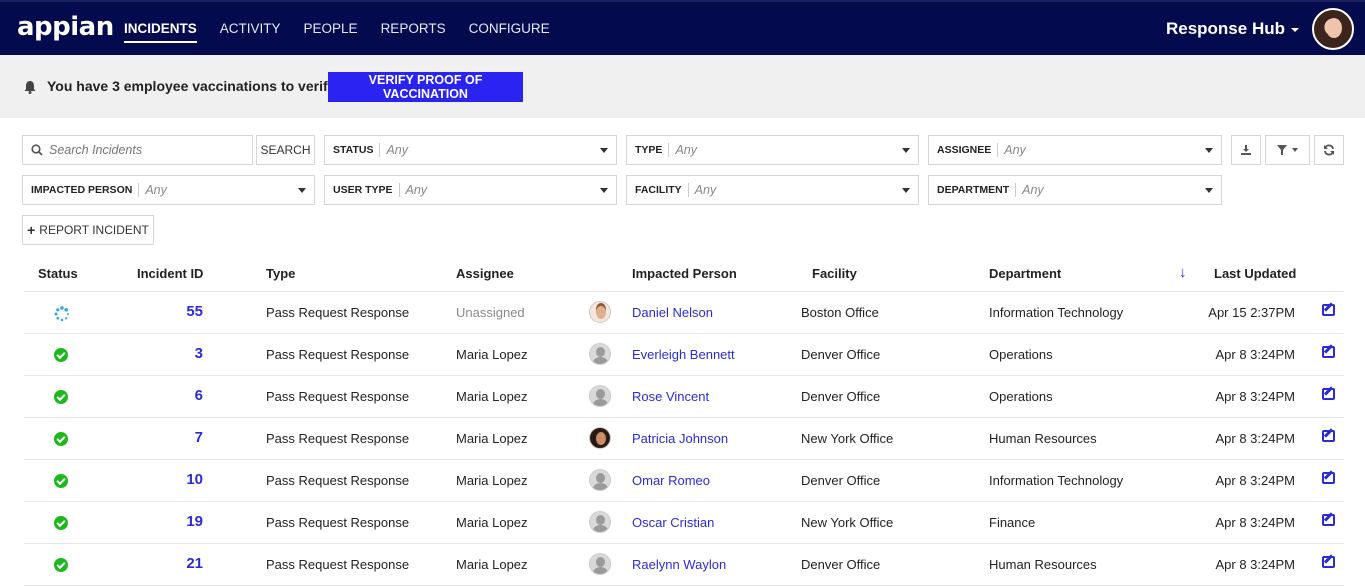 The width and height of the screenshot is (1365, 587). I want to click on nav-configure: CONFIGURE, so click(509, 28).